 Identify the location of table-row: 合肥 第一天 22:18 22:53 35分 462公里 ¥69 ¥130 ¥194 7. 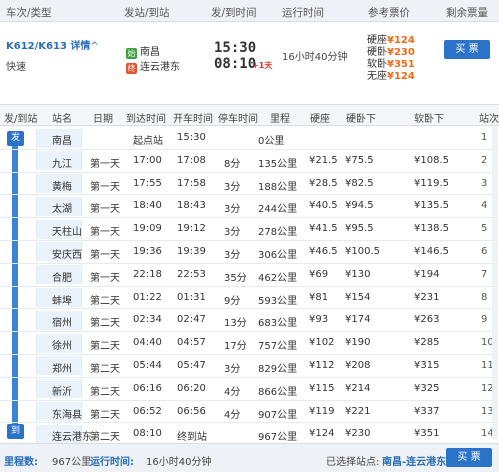
(249, 275).